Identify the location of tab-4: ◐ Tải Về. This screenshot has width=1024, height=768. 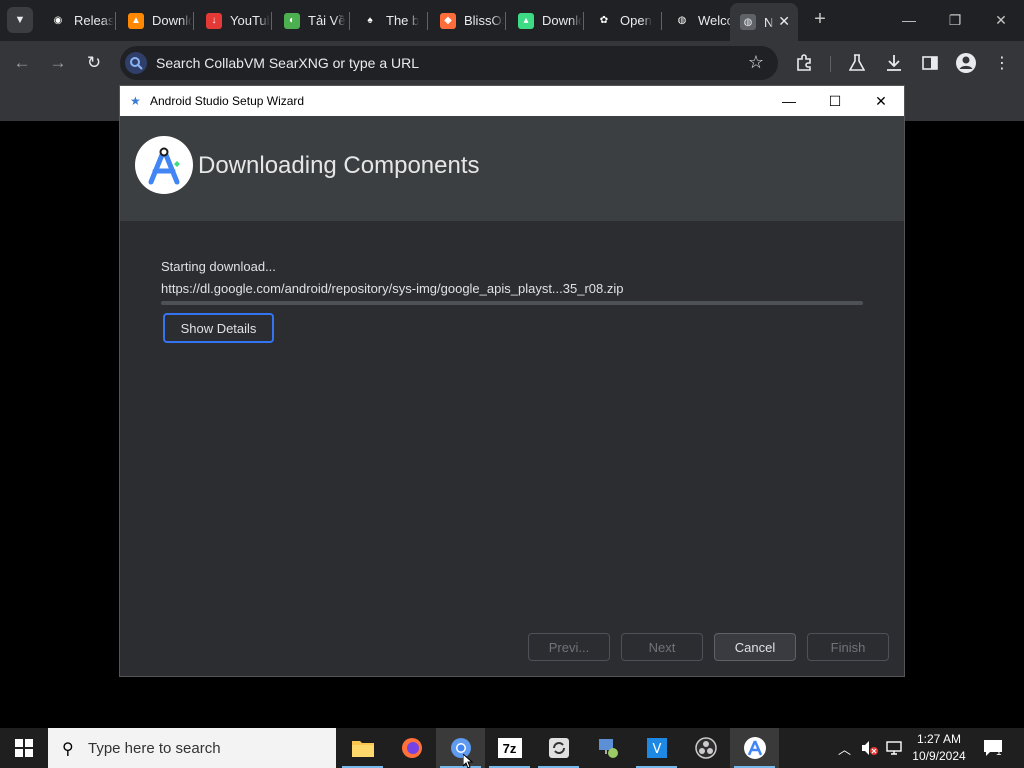
(311, 20).